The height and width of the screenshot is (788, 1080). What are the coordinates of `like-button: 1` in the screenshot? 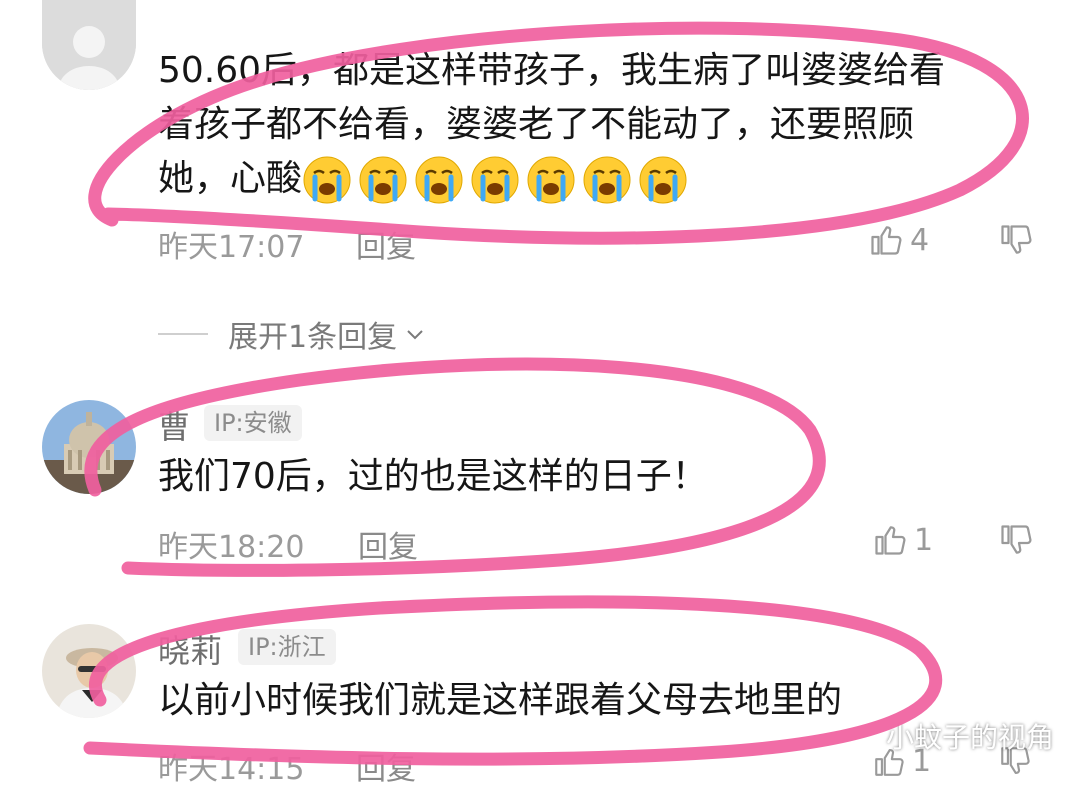 It's located at (902, 540).